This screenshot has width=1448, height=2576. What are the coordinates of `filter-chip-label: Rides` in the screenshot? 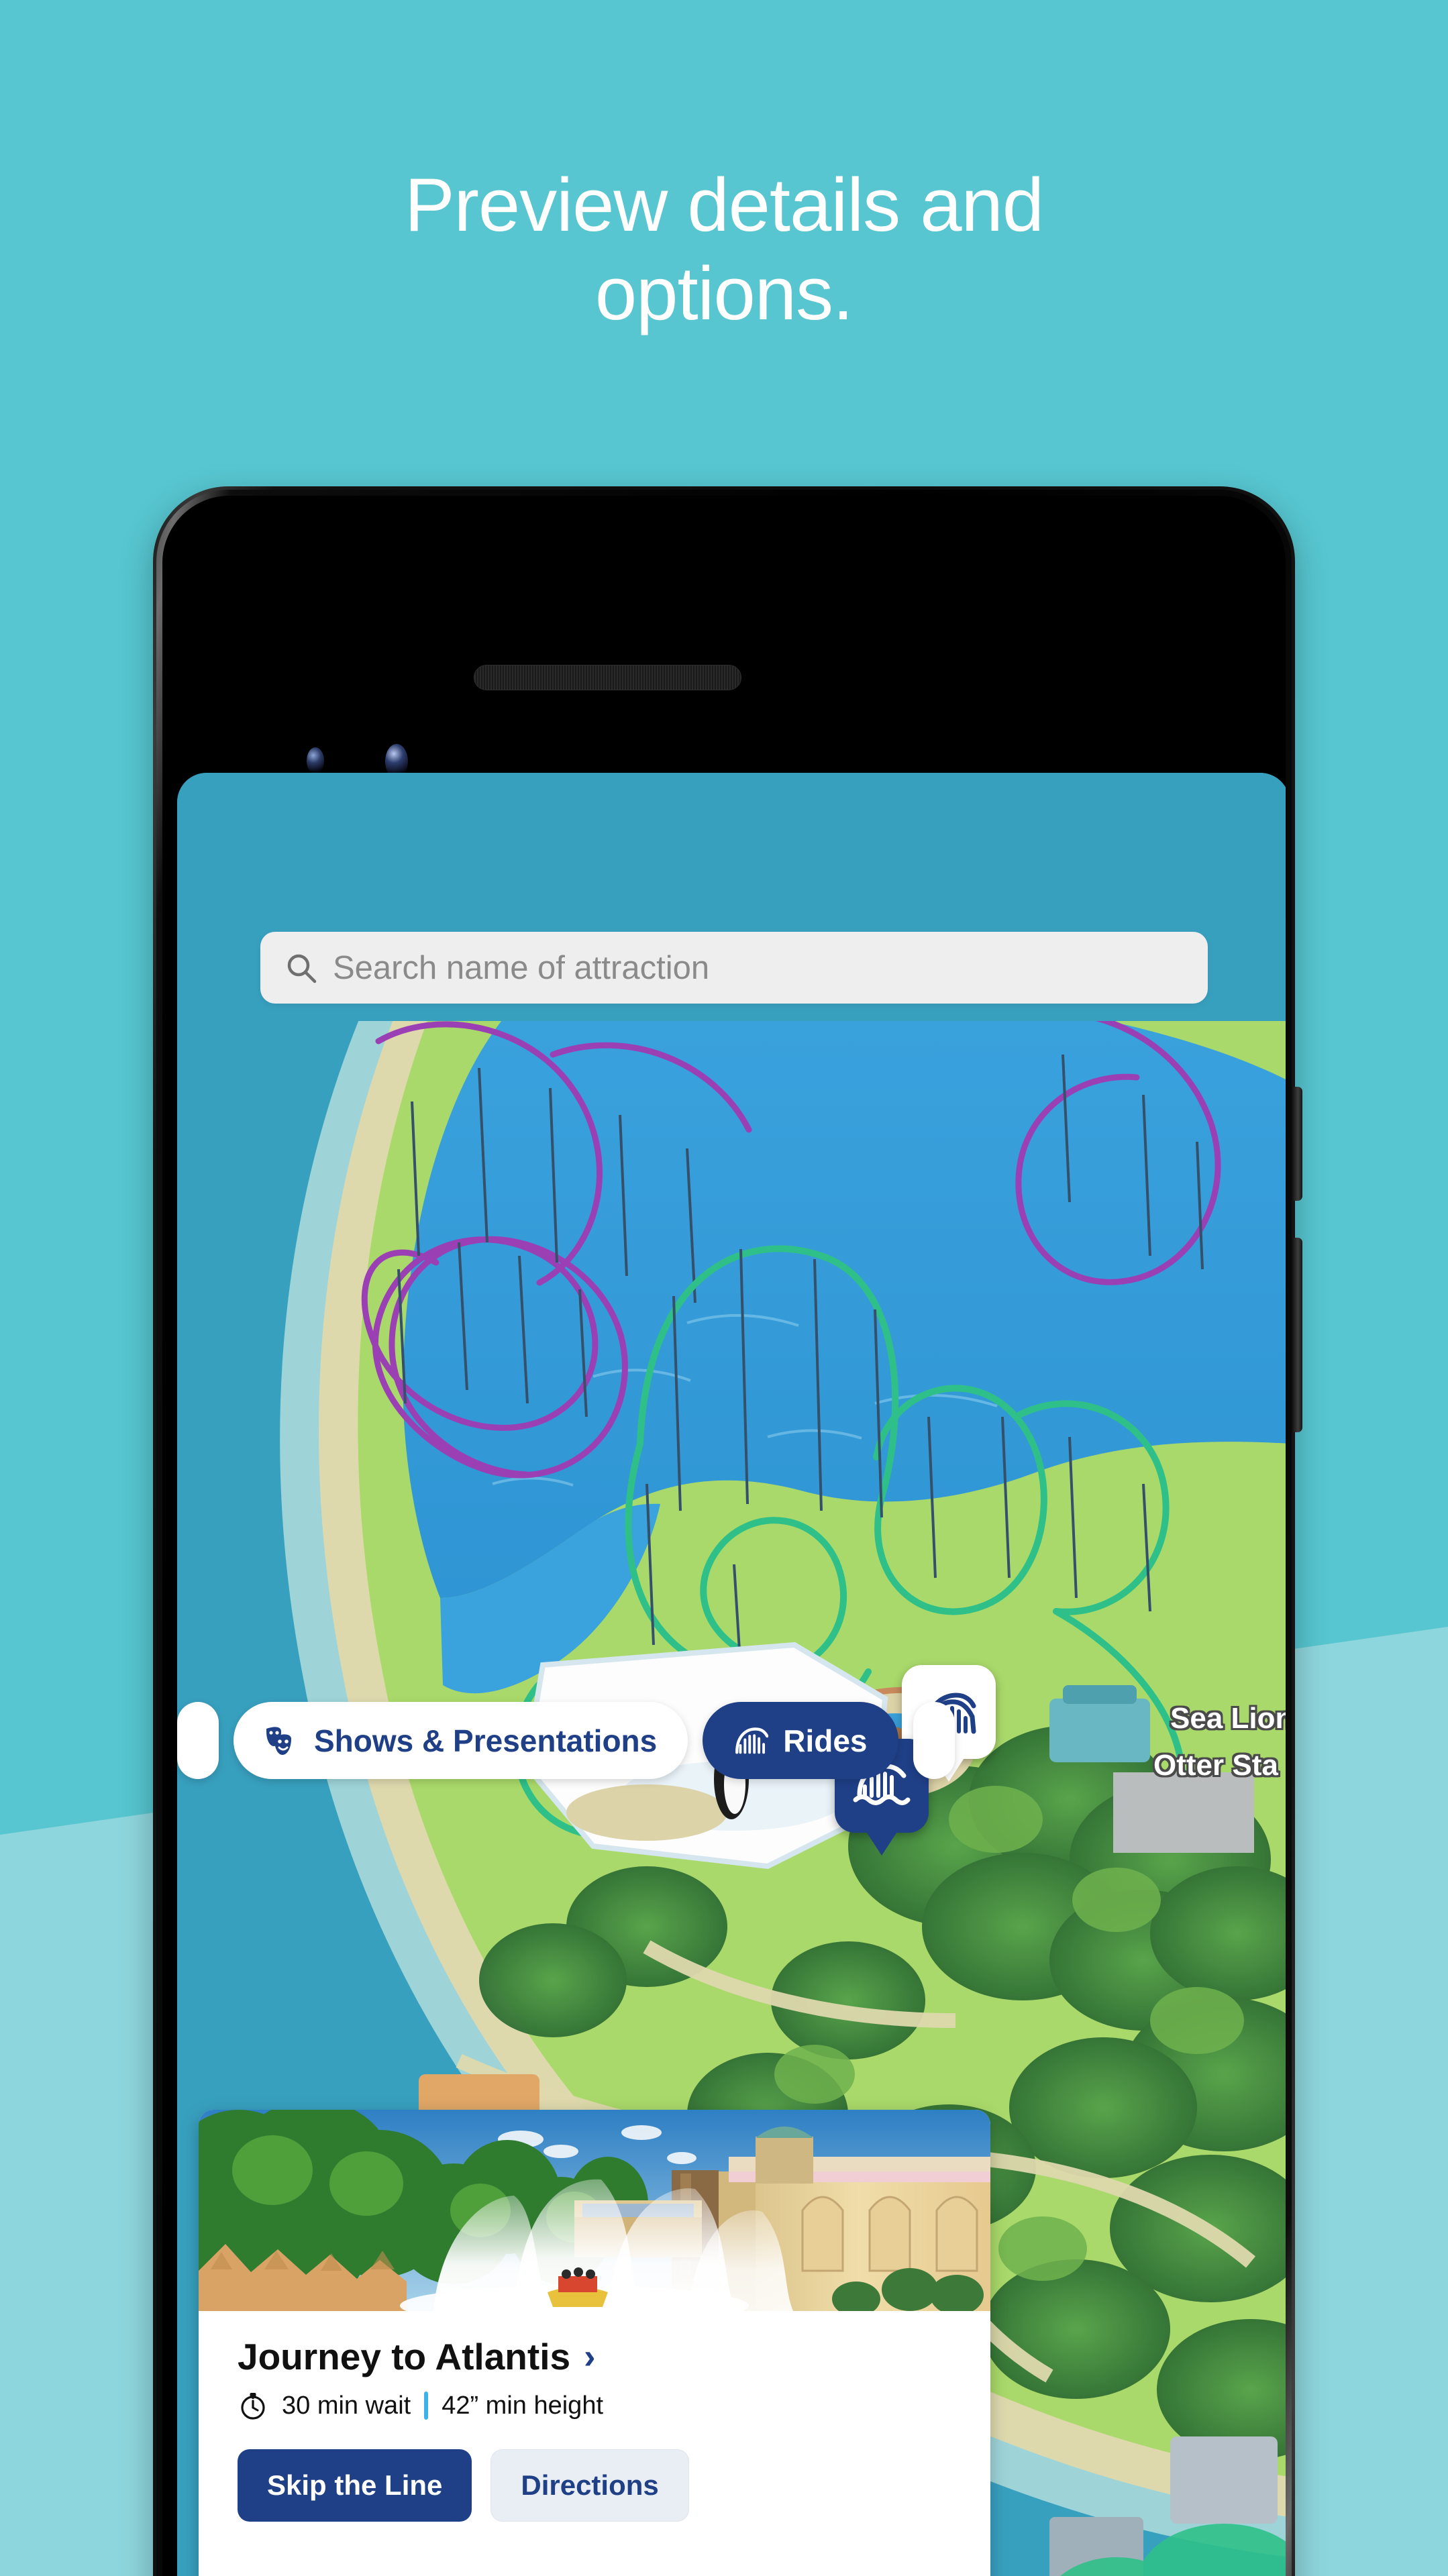 It's located at (825, 1740).